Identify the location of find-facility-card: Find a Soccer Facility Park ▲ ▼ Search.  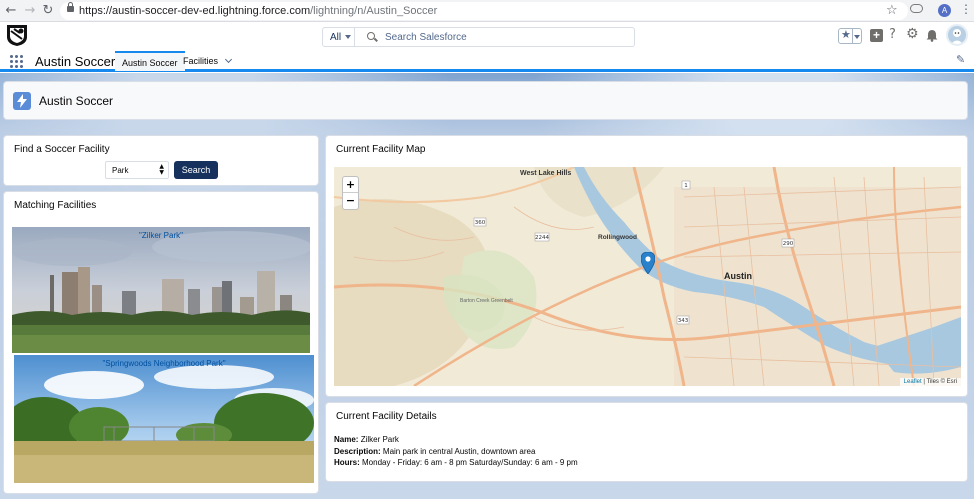
(161, 160).